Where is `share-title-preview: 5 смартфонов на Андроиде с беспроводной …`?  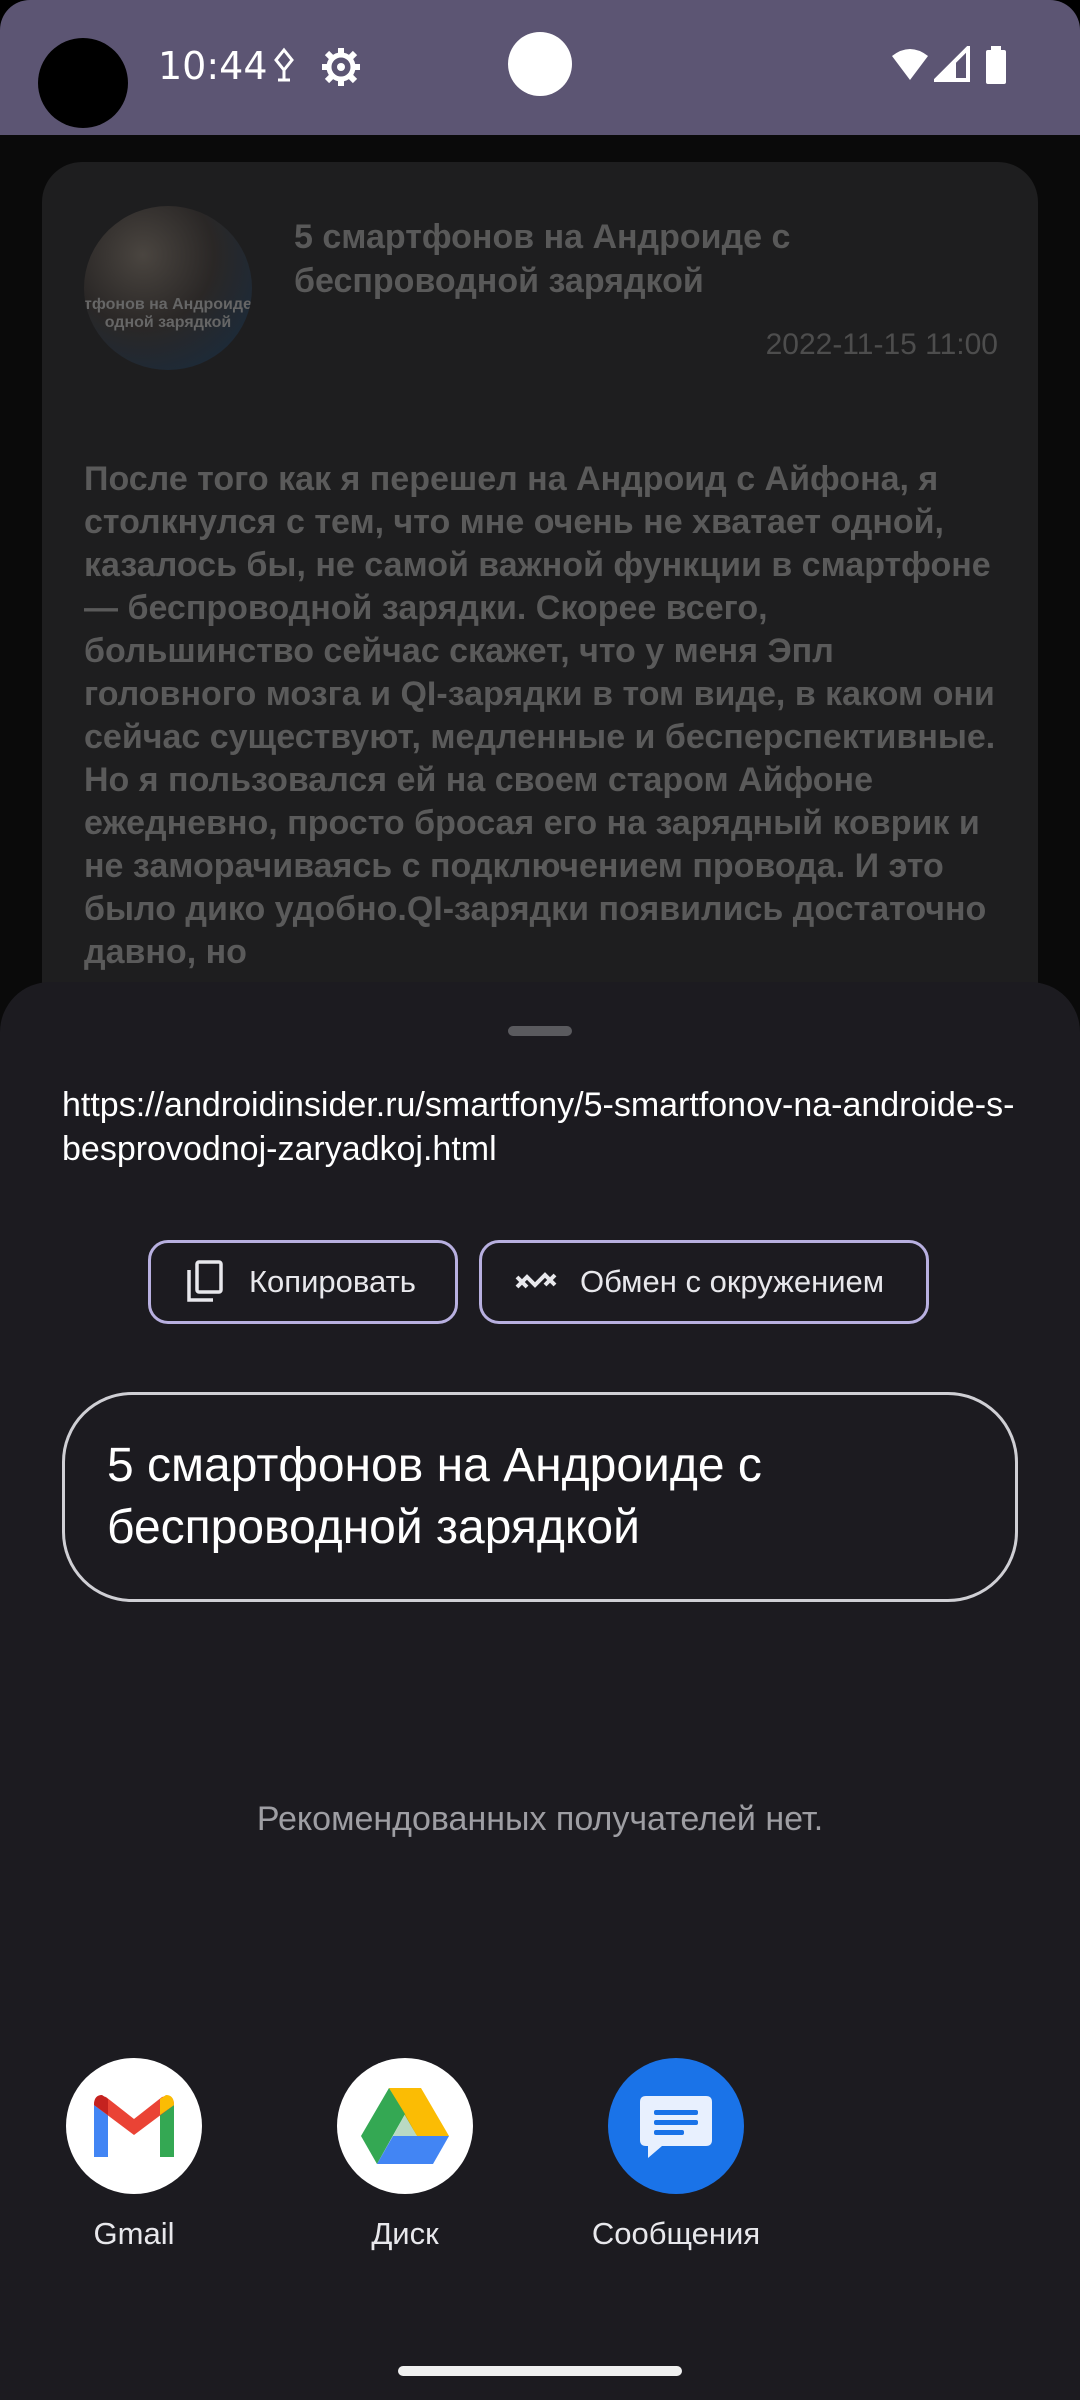
share-title-preview: 5 смартфонов на Андроиде с беспроводной … is located at coordinates (540, 1497).